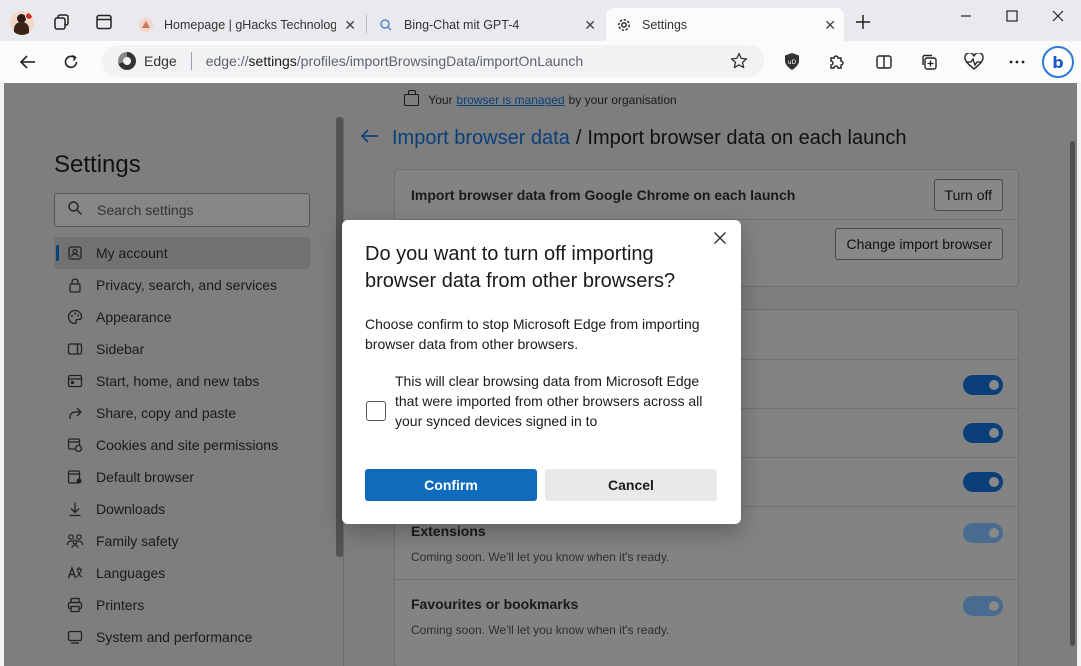 Image resolution: width=1081 pixels, height=666 pixels. I want to click on svg-text: uD, so click(792, 62).